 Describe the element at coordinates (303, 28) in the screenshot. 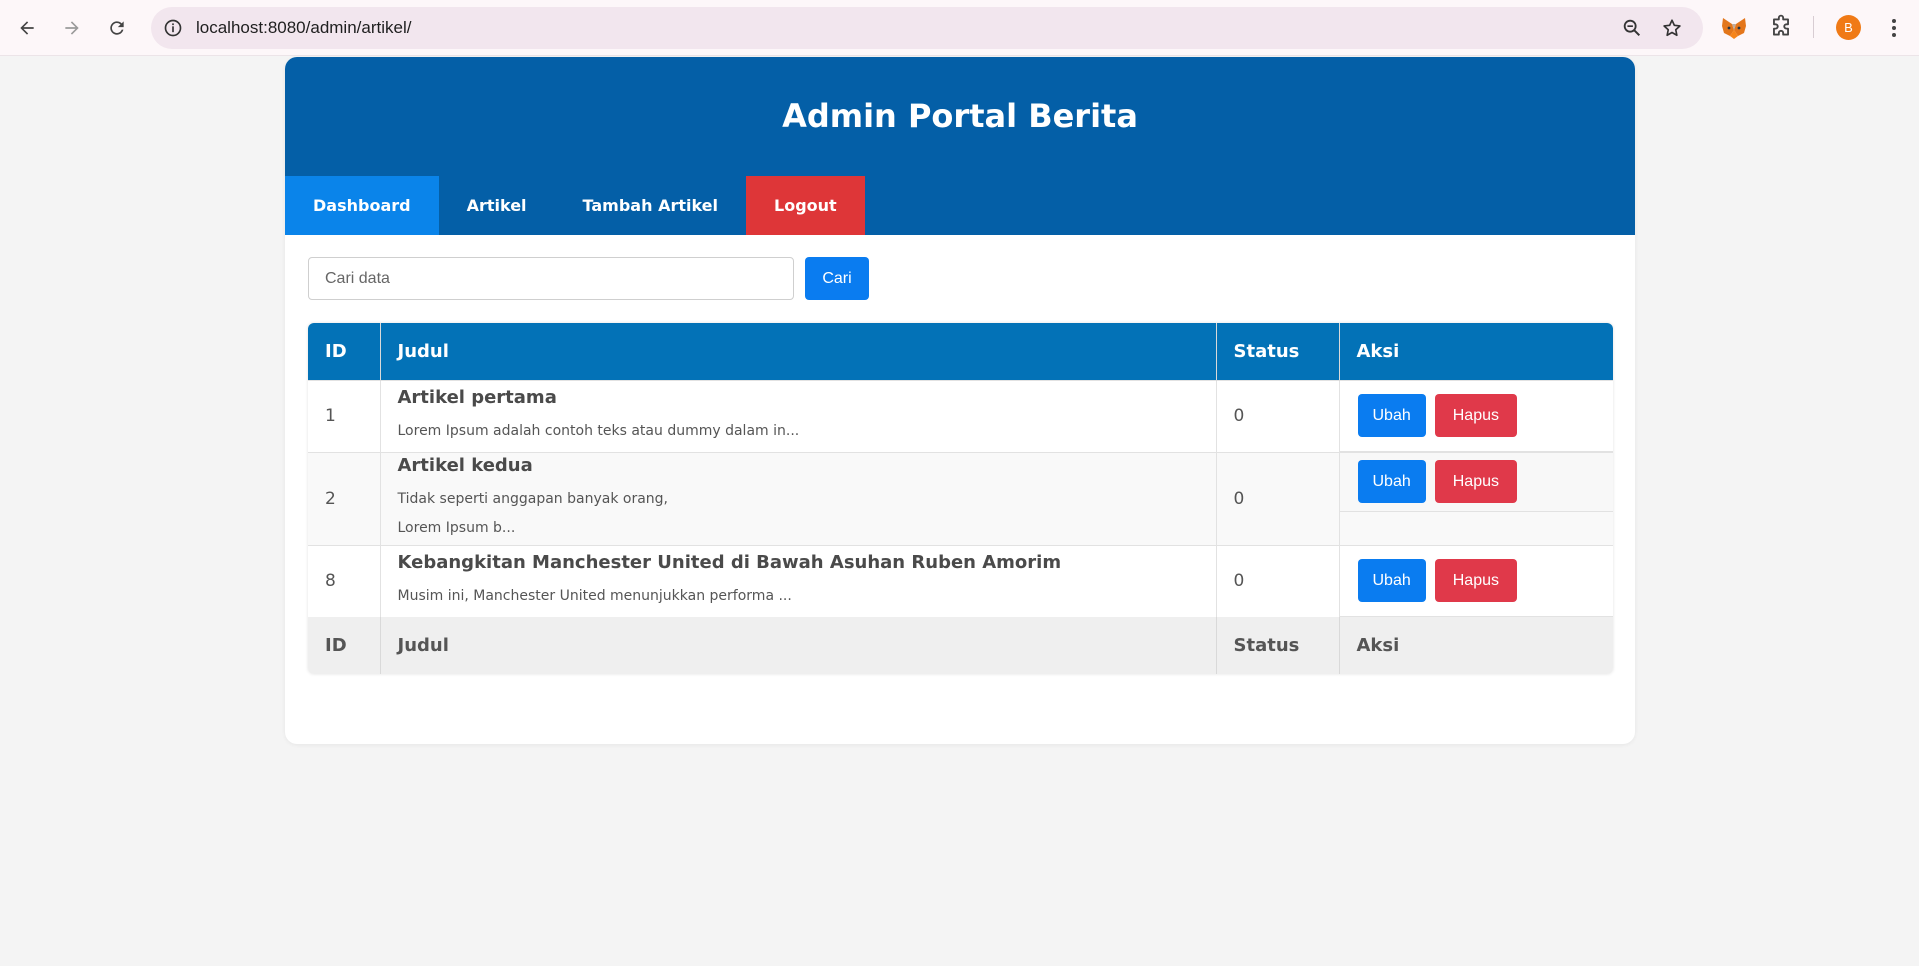

I see `url-text: localhost:8080/admin/artikel/` at that location.